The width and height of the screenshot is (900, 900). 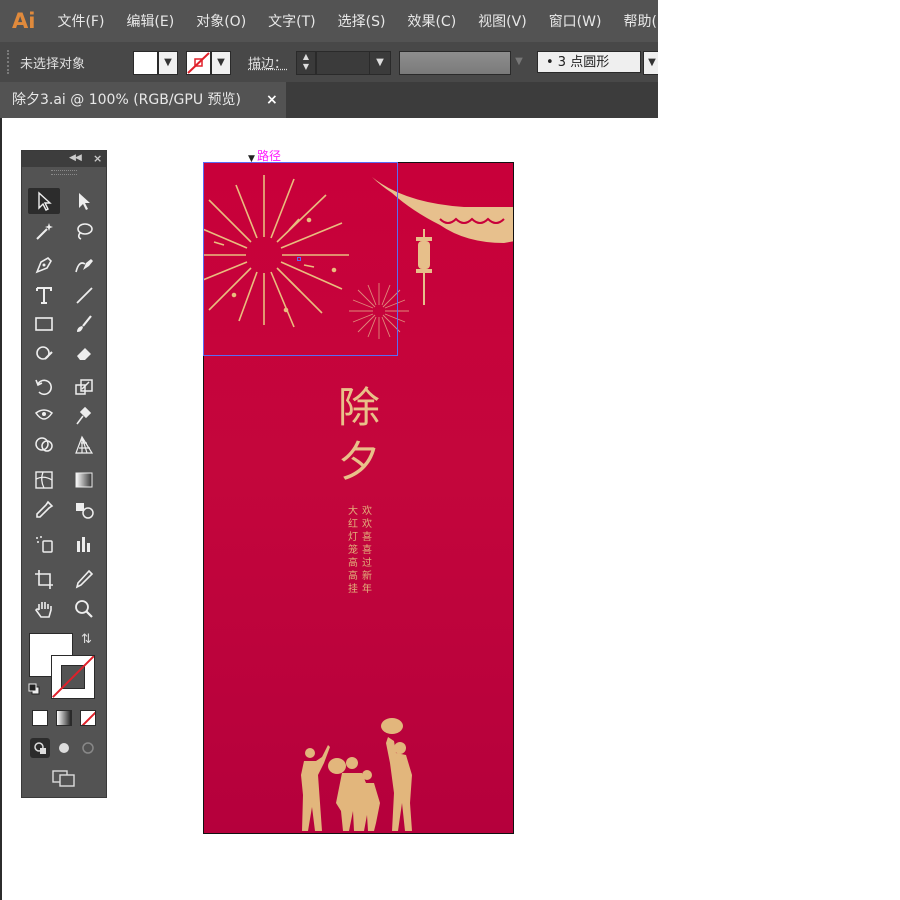 I want to click on eyedropper-tool, so click(x=44, y=510).